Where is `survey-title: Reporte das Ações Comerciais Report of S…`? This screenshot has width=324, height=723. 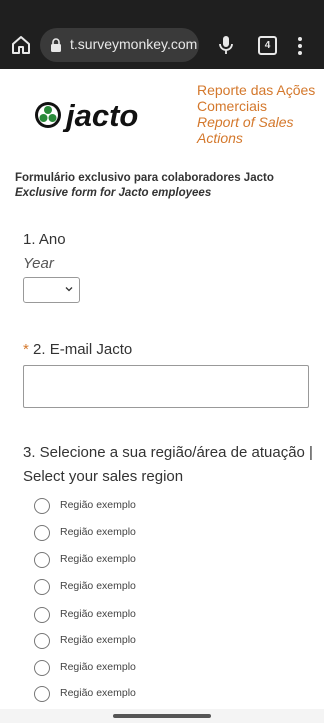 survey-title: Reporte das Ações Comerciais Report of S… is located at coordinates (259, 114).